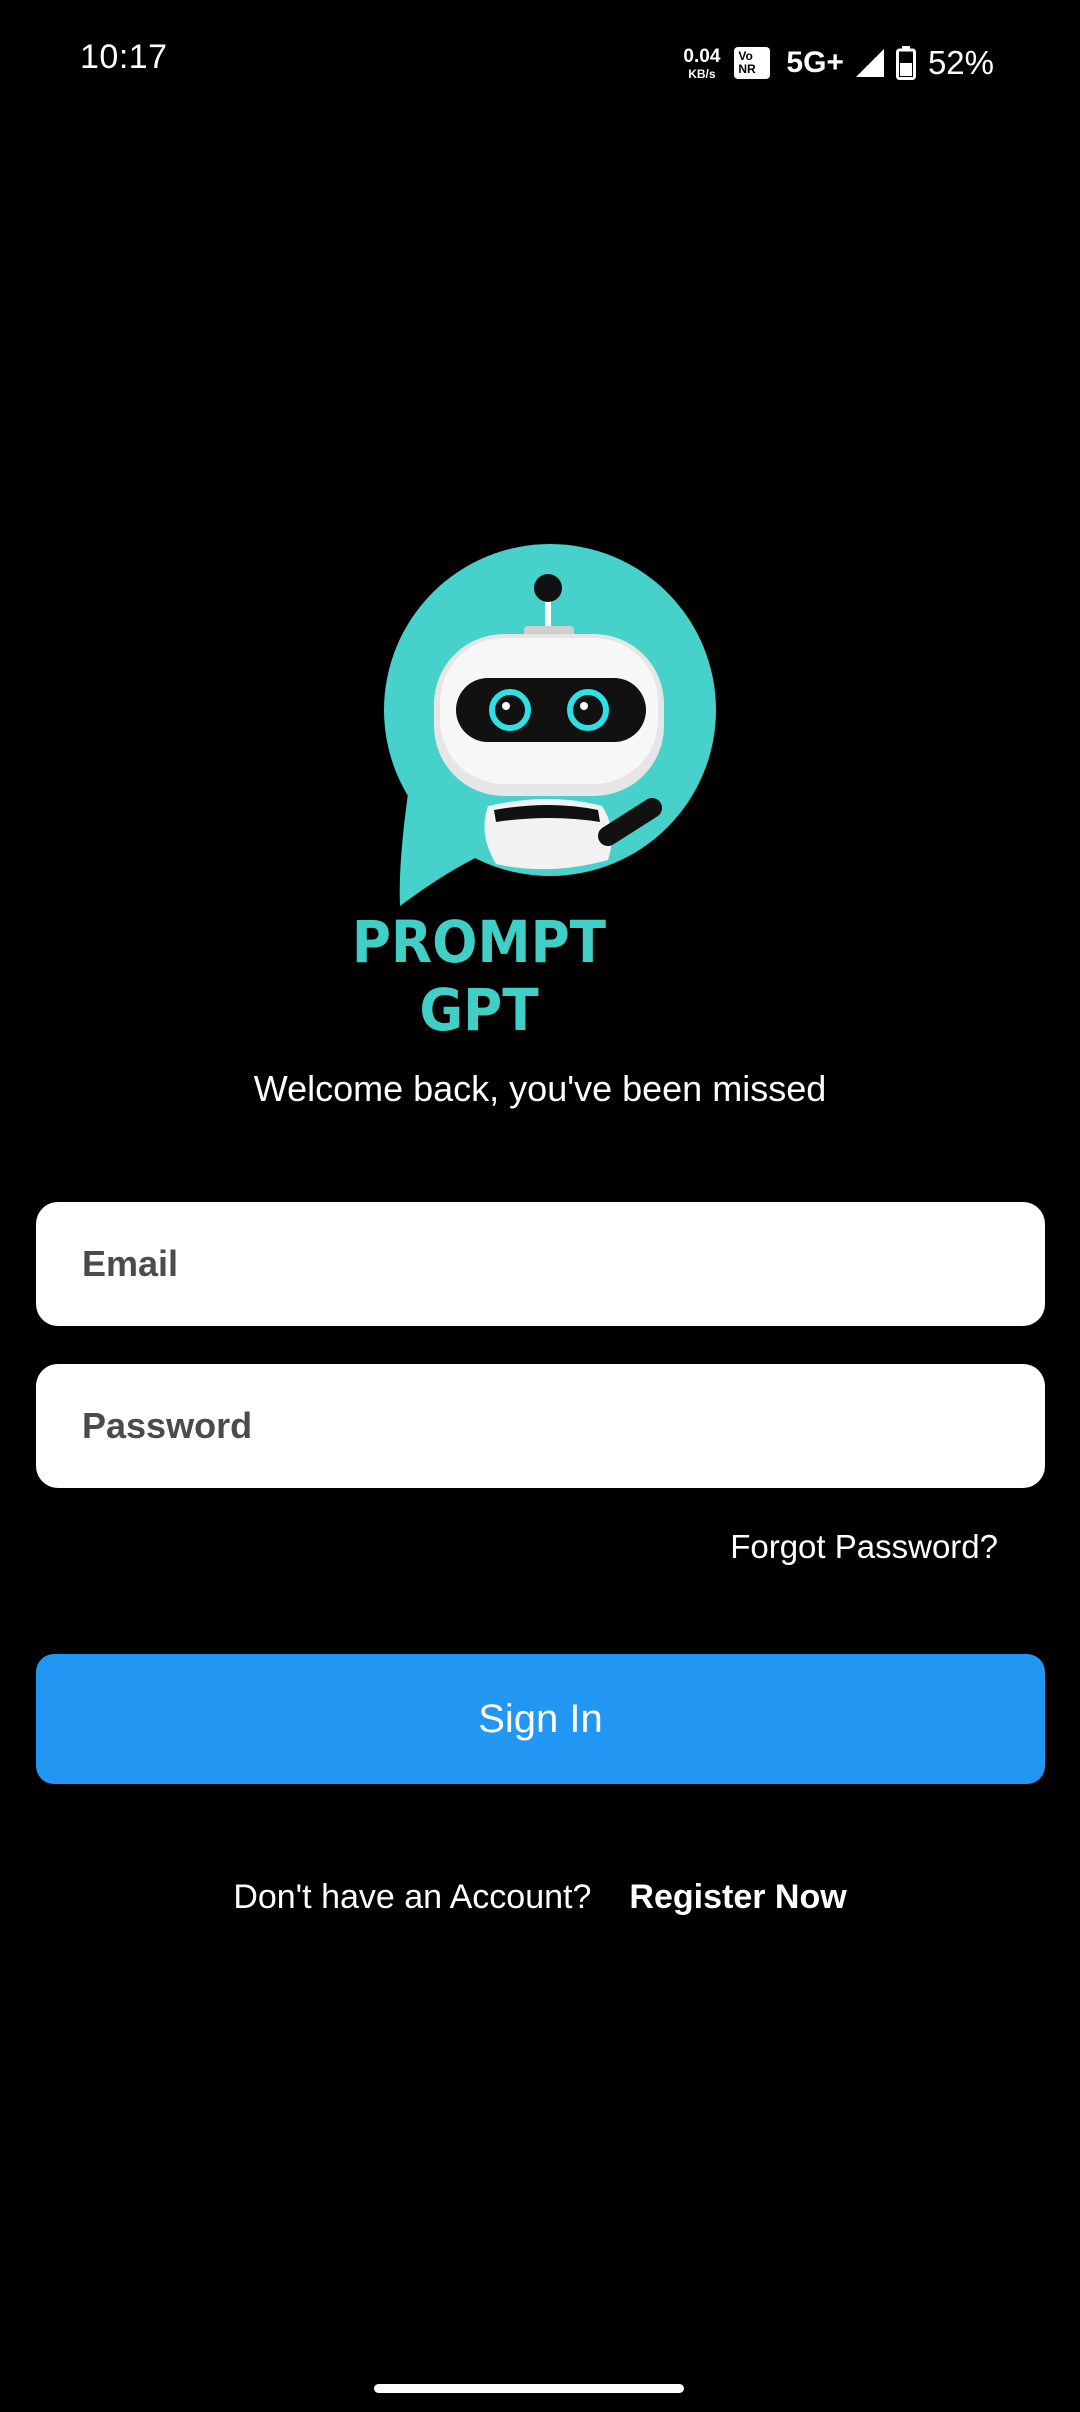 The image size is (1080, 2412). I want to click on battery-percent: 52%, so click(960, 62).